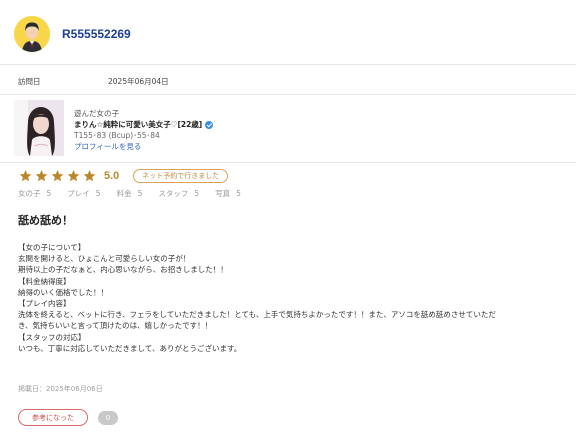 This screenshot has height=440, width=576. What do you see at coordinates (52, 337) in the screenshot?
I see `review-line: 【スタッフの対応】` at bounding box center [52, 337].